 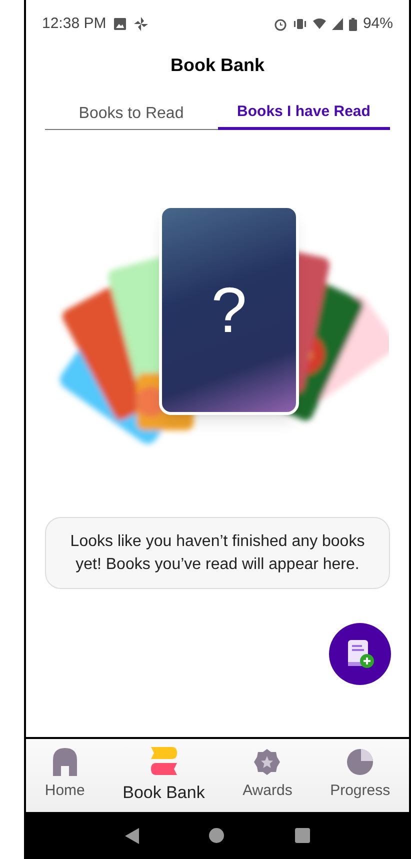 What do you see at coordinates (377, 24) in the screenshot?
I see `battery-percentage: 94%` at bounding box center [377, 24].